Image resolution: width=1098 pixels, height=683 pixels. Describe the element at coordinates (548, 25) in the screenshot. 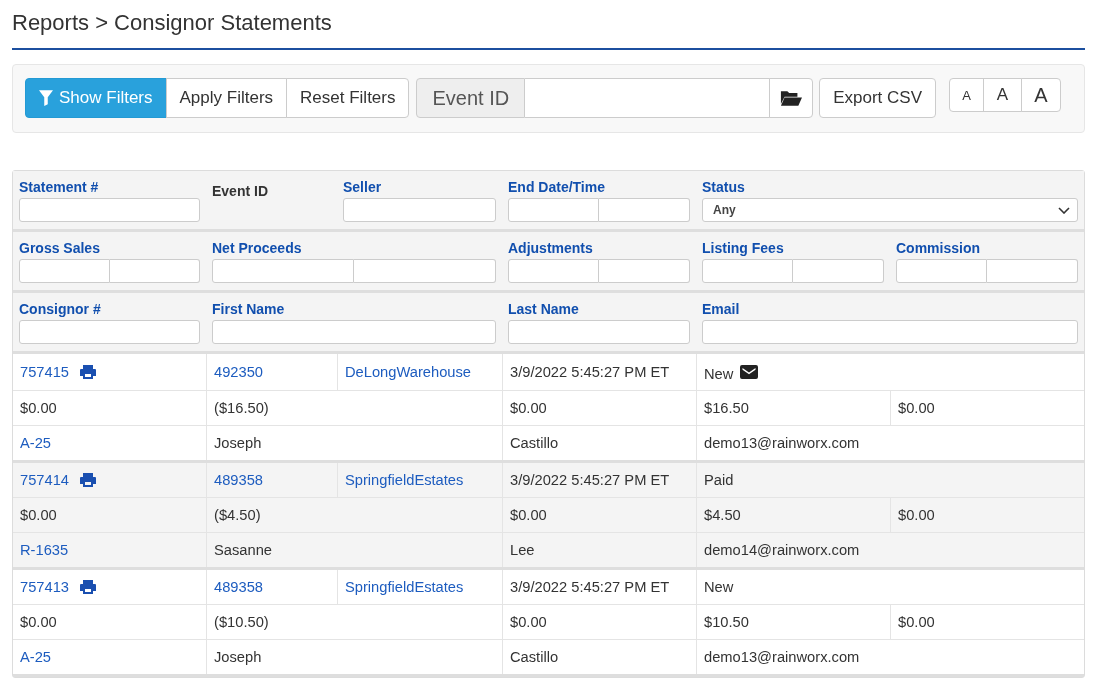

I see `page-title: Reports > Consignor Statements` at that location.